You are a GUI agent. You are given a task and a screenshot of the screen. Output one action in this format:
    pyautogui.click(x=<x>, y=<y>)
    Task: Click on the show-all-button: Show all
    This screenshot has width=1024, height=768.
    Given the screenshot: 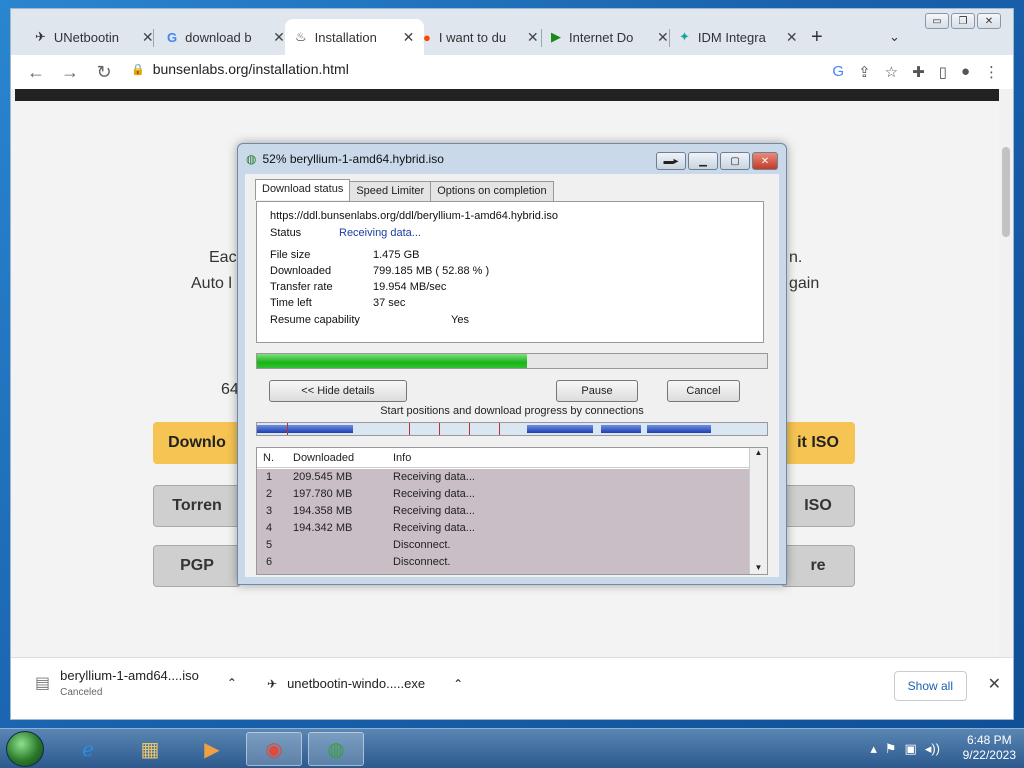 What is the action you would take?
    pyautogui.click(x=930, y=686)
    